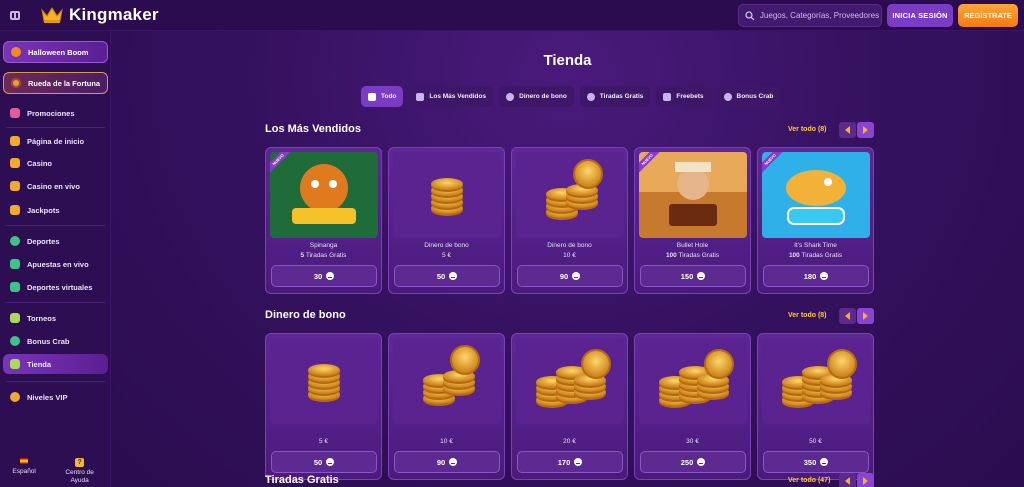  I want to click on sidebar-item-casino: Casino, so click(55, 163).